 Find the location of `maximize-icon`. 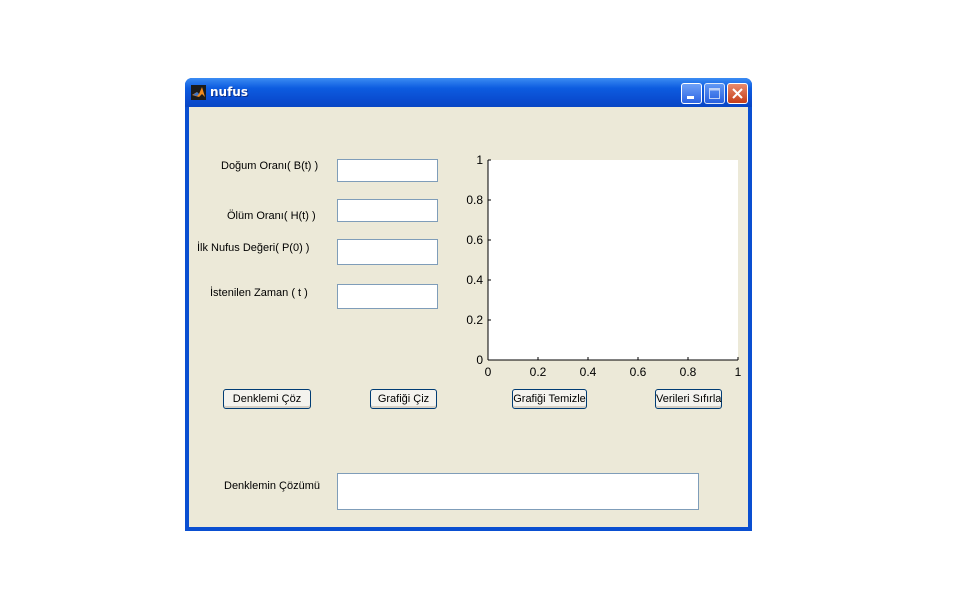

maximize-icon is located at coordinates (714, 93).